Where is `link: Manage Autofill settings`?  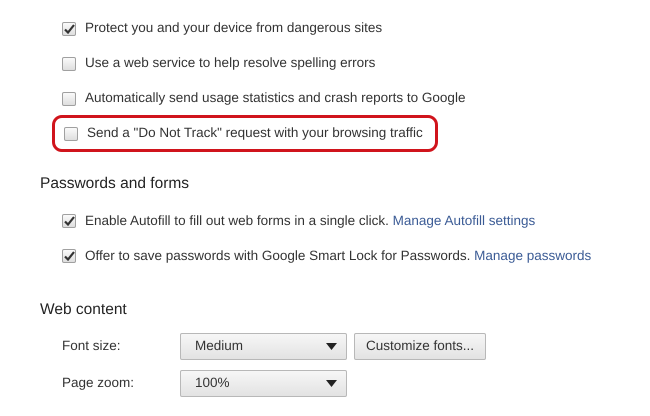 link: Manage Autofill settings is located at coordinates (464, 220).